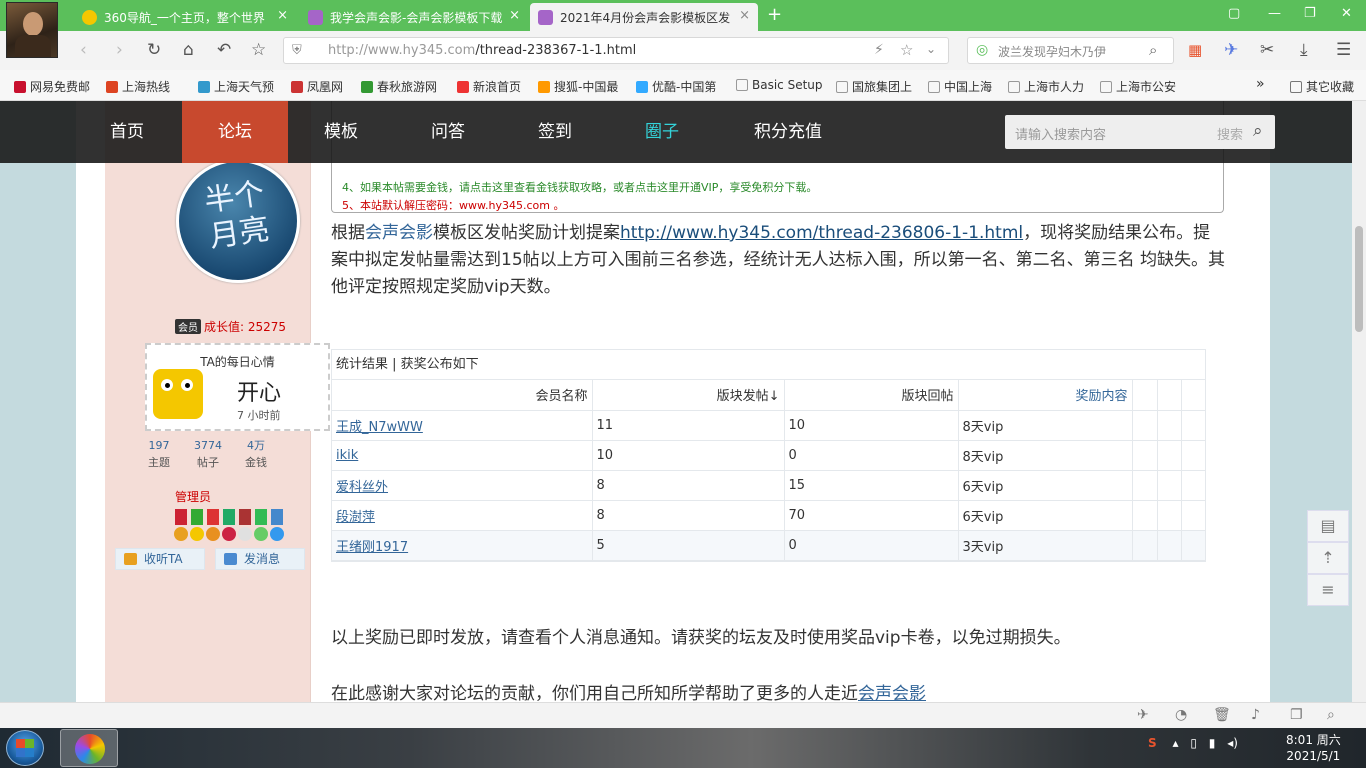 The width and height of the screenshot is (1366, 768). What do you see at coordinates (154, 50) in the screenshot?
I see `reload-icon: ↻` at bounding box center [154, 50].